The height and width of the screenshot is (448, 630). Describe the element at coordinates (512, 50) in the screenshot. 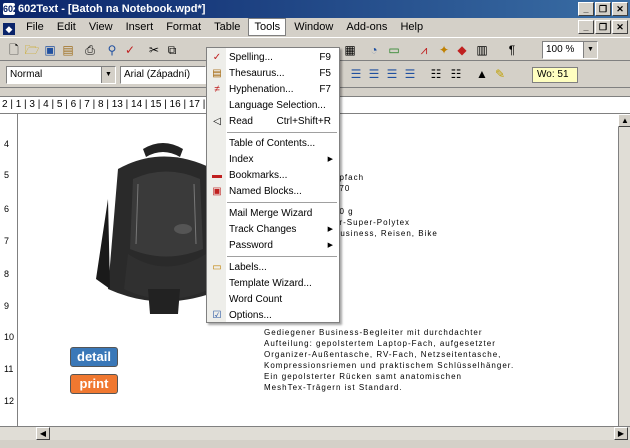

I see `paragraph-marks-icon: ¶` at that location.